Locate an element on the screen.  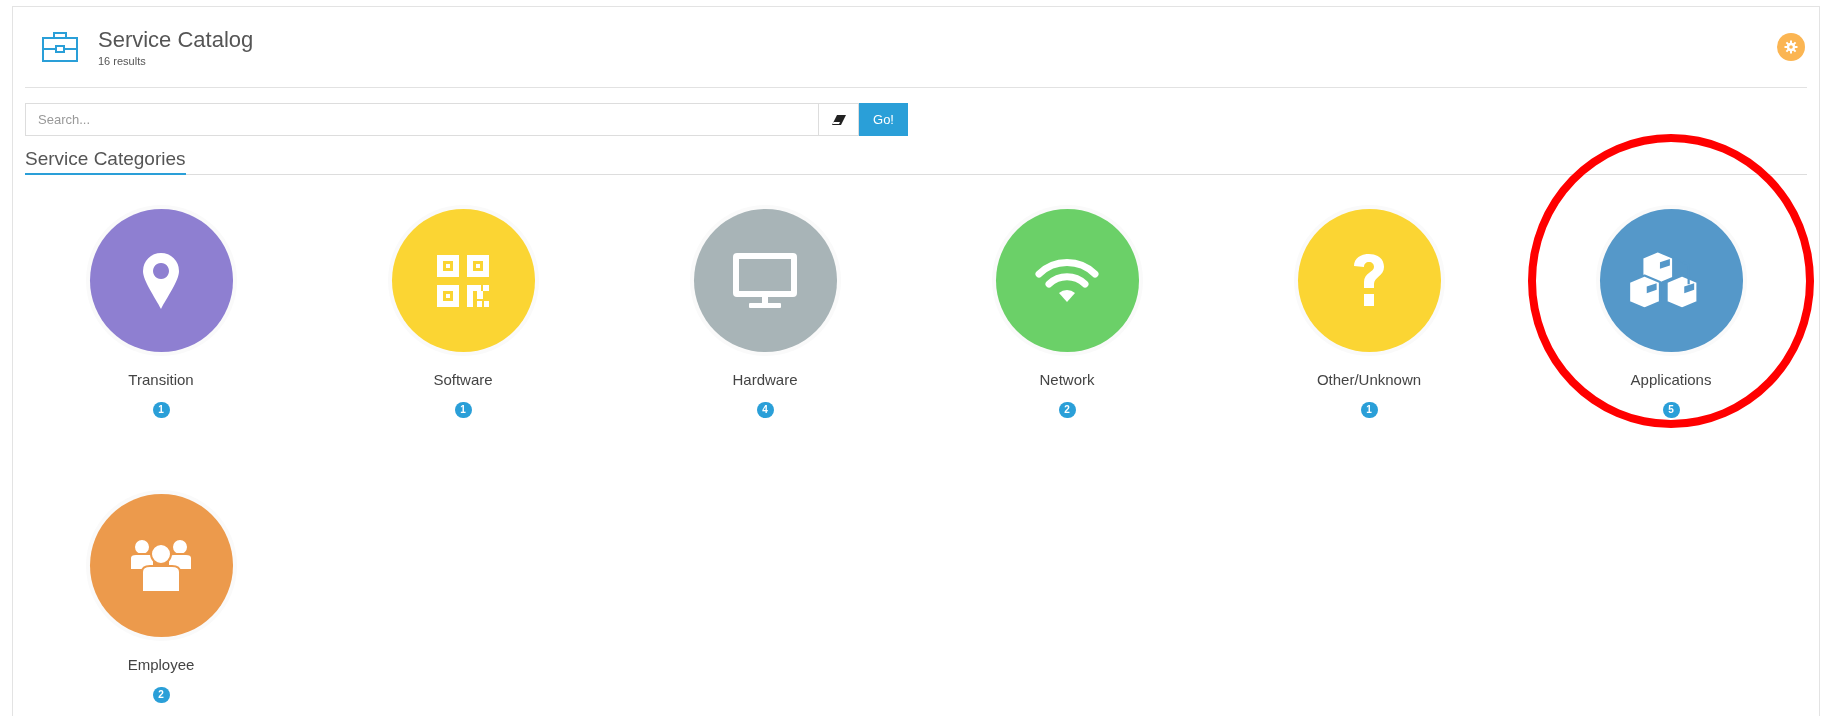
category-name: Other/Unknown is located at coordinates (1369, 379).